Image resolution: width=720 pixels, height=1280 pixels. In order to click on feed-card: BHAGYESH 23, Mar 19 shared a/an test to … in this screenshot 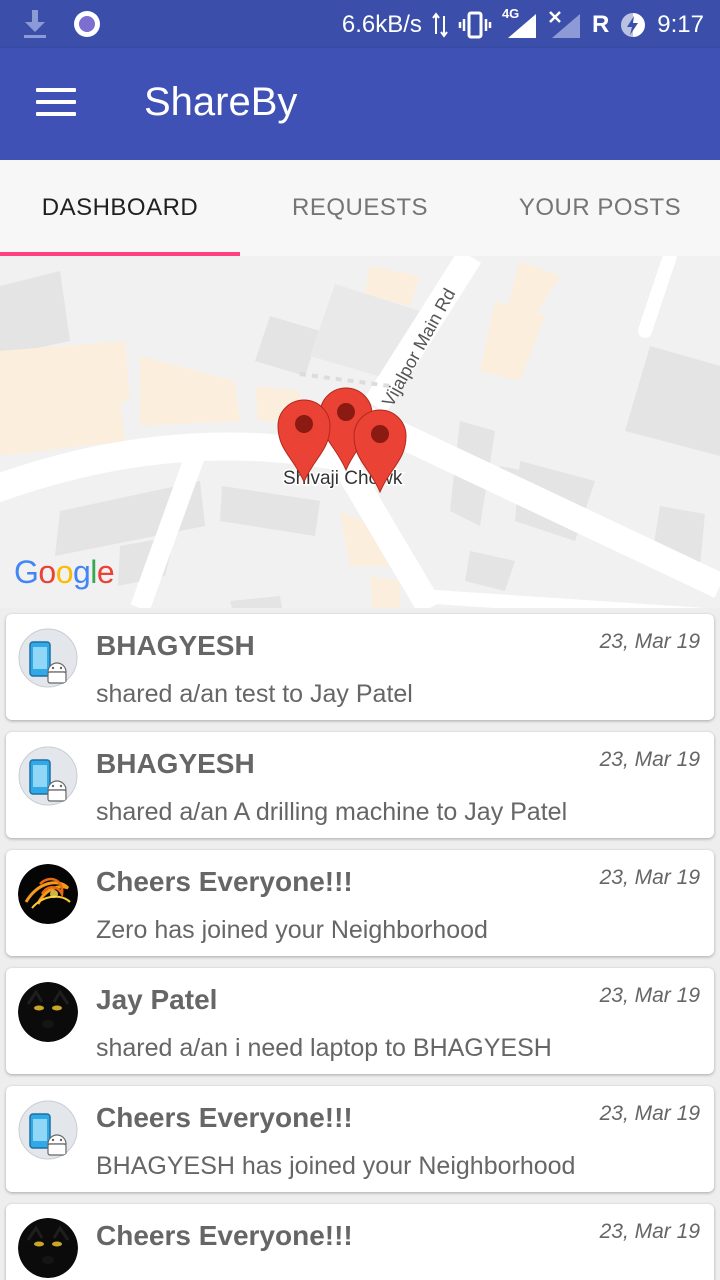, I will do `click(360, 667)`.